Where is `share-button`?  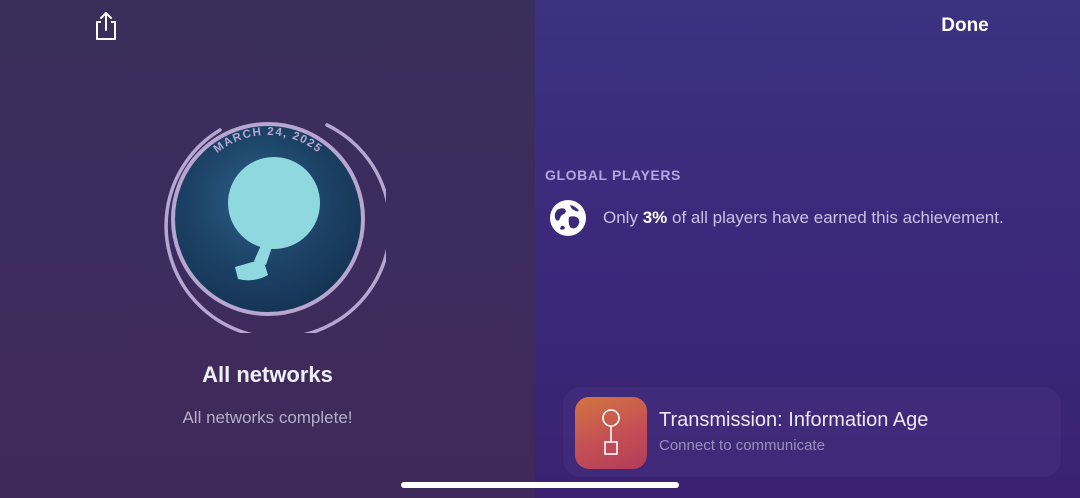 share-button is located at coordinates (106, 26).